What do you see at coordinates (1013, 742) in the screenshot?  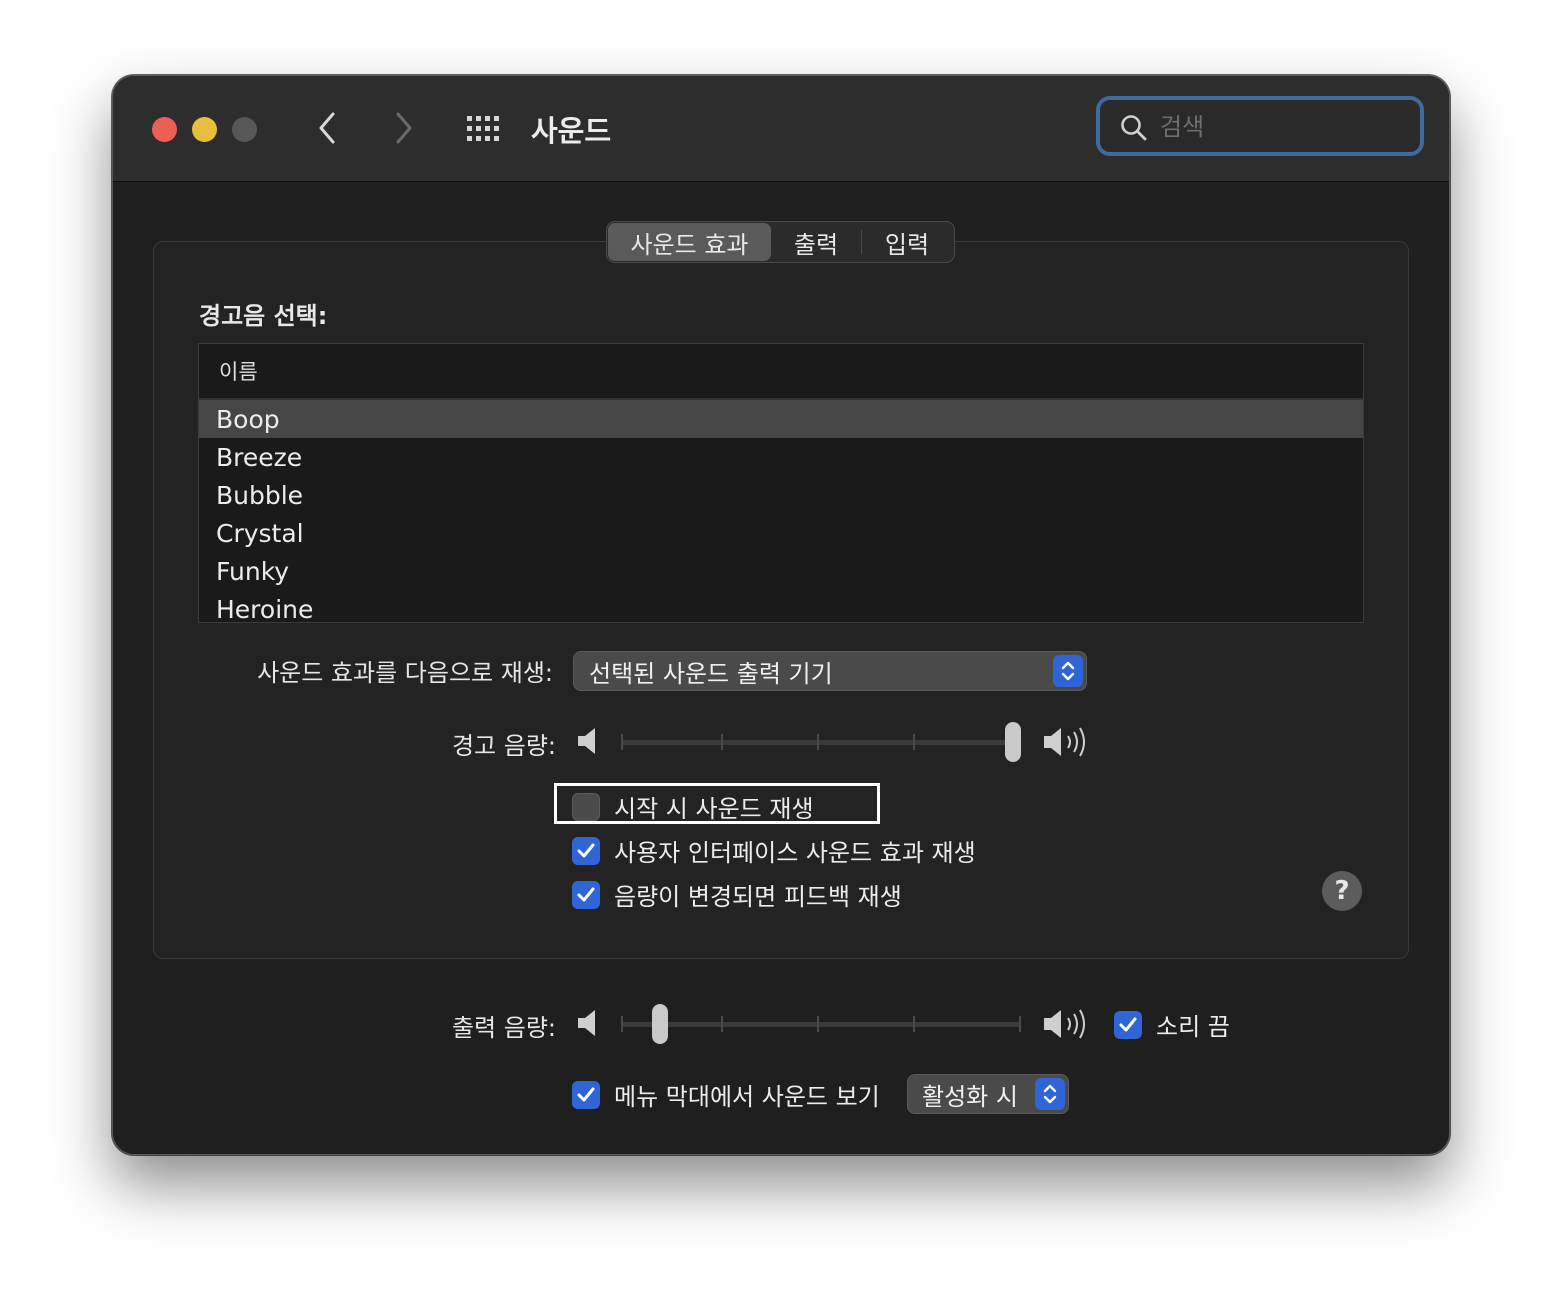 I see `alert-volume-knob` at bounding box center [1013, 742].